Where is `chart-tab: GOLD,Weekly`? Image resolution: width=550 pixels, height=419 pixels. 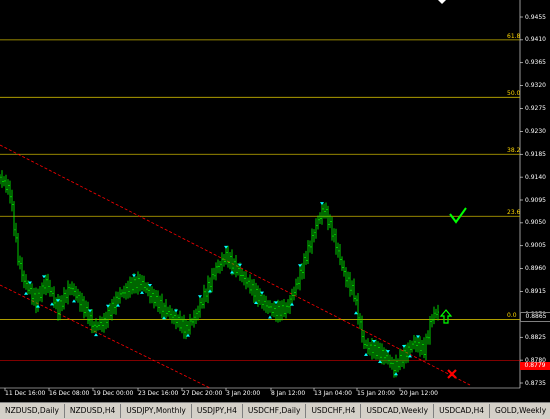
chart-tab: GOLD,Weekly is located at coordinates (520, 411).